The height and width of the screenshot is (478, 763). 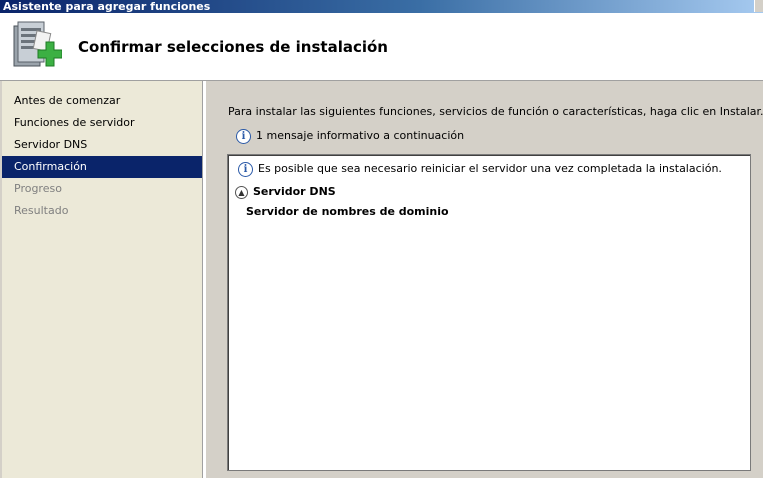 I want to click on nav-item-progreso: Progreso, so click(x=38, y=188).